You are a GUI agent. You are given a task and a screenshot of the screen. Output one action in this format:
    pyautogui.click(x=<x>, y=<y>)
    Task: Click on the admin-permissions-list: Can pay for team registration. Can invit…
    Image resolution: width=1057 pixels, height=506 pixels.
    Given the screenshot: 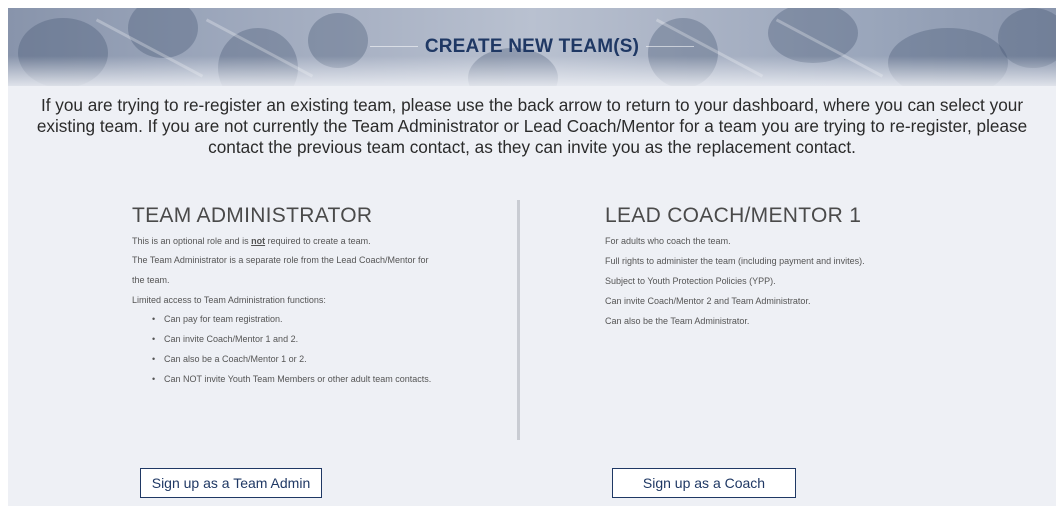 What is the action you would take?
    pyautogui.click(x=317, y=349)
    